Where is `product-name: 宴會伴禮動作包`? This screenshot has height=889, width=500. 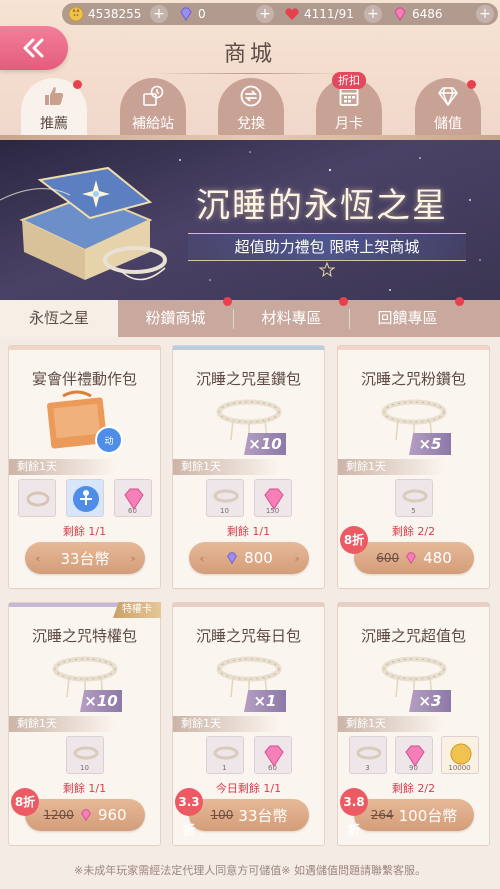
product-name: 宴會伴禮動作包 is located at coordinates (84, 379).